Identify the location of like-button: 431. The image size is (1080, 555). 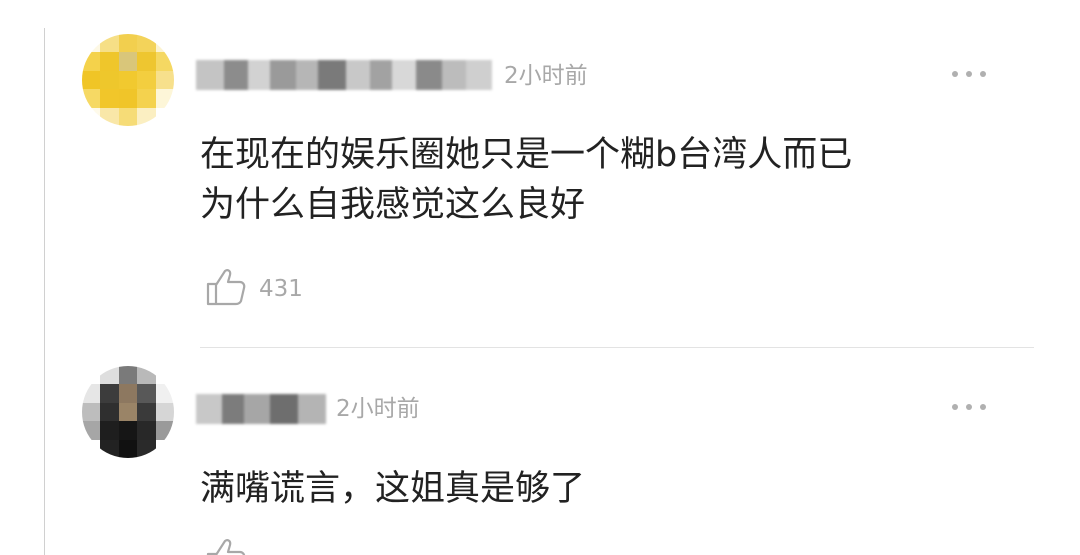
(254, 289).